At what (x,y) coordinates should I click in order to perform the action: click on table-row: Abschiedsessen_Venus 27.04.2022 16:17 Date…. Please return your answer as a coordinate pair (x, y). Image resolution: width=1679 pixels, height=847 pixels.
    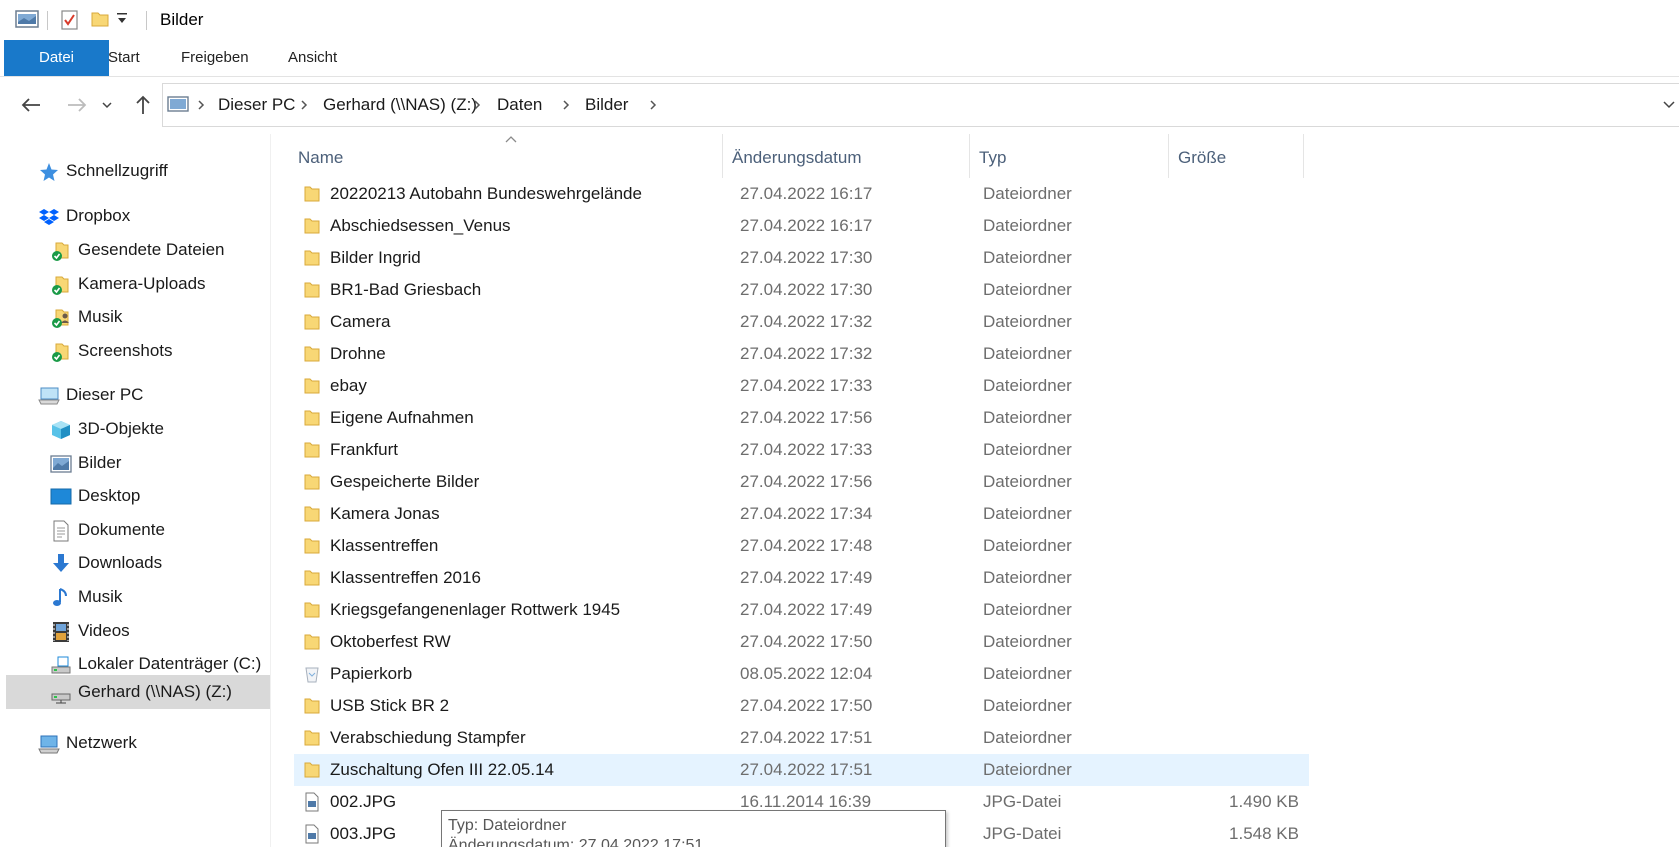
    Looking at the image, I should click on (801, 226).